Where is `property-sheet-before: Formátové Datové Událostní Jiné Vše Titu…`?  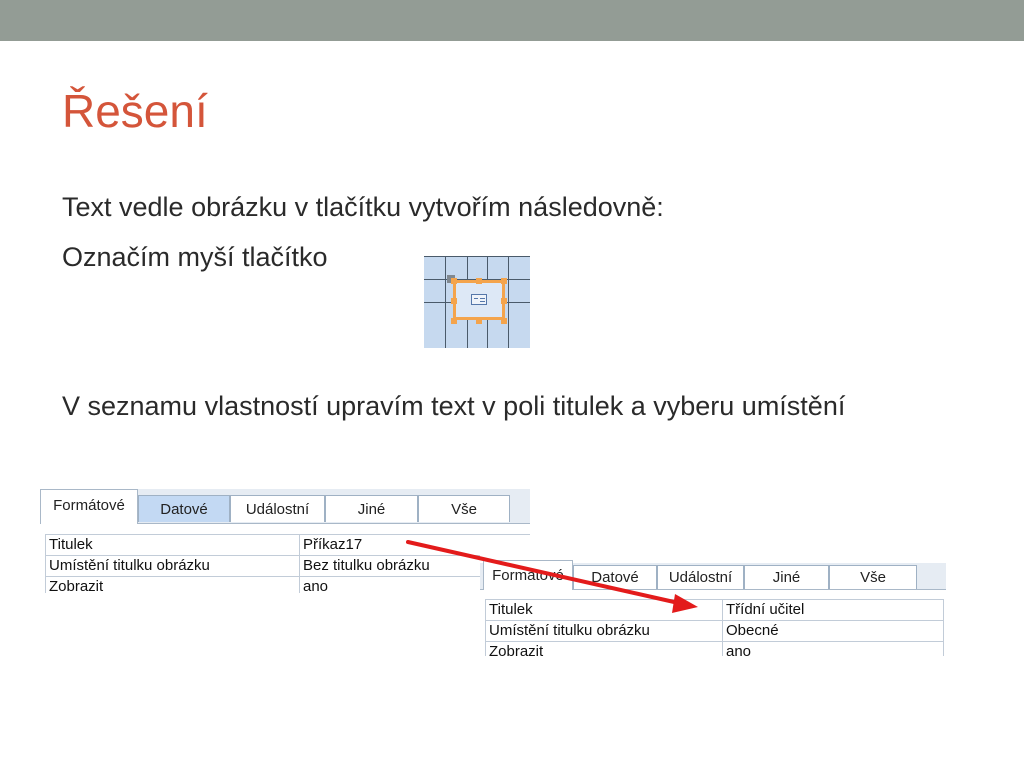
property-sheet-before: Formátové Datové Událostní Jiné Vše Titu… is located at coordinates (285, 541).